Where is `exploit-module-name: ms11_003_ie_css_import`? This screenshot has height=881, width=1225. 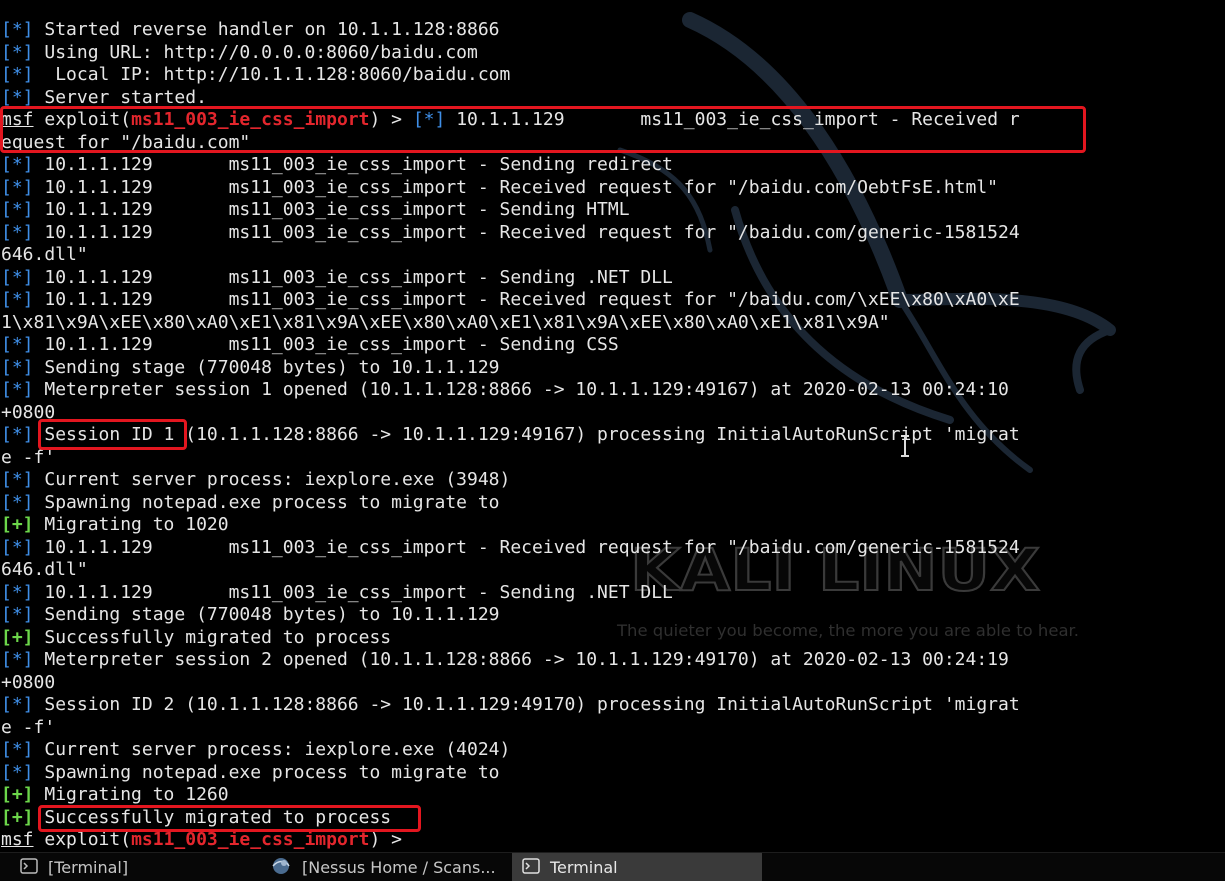 exploit-module-name: ms11_003_ie_css_import is located at coordinates (250, 119).